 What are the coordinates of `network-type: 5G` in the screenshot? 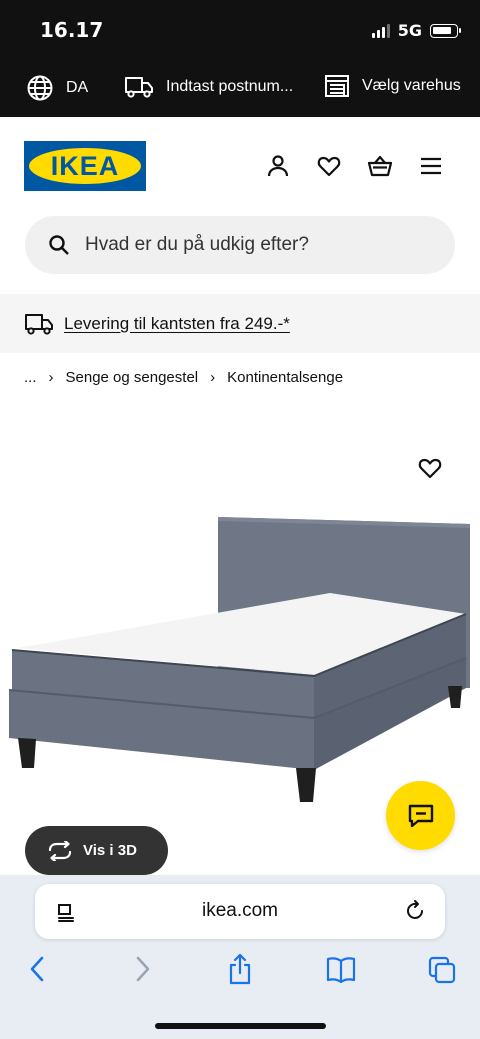 It's located at (409, 30).